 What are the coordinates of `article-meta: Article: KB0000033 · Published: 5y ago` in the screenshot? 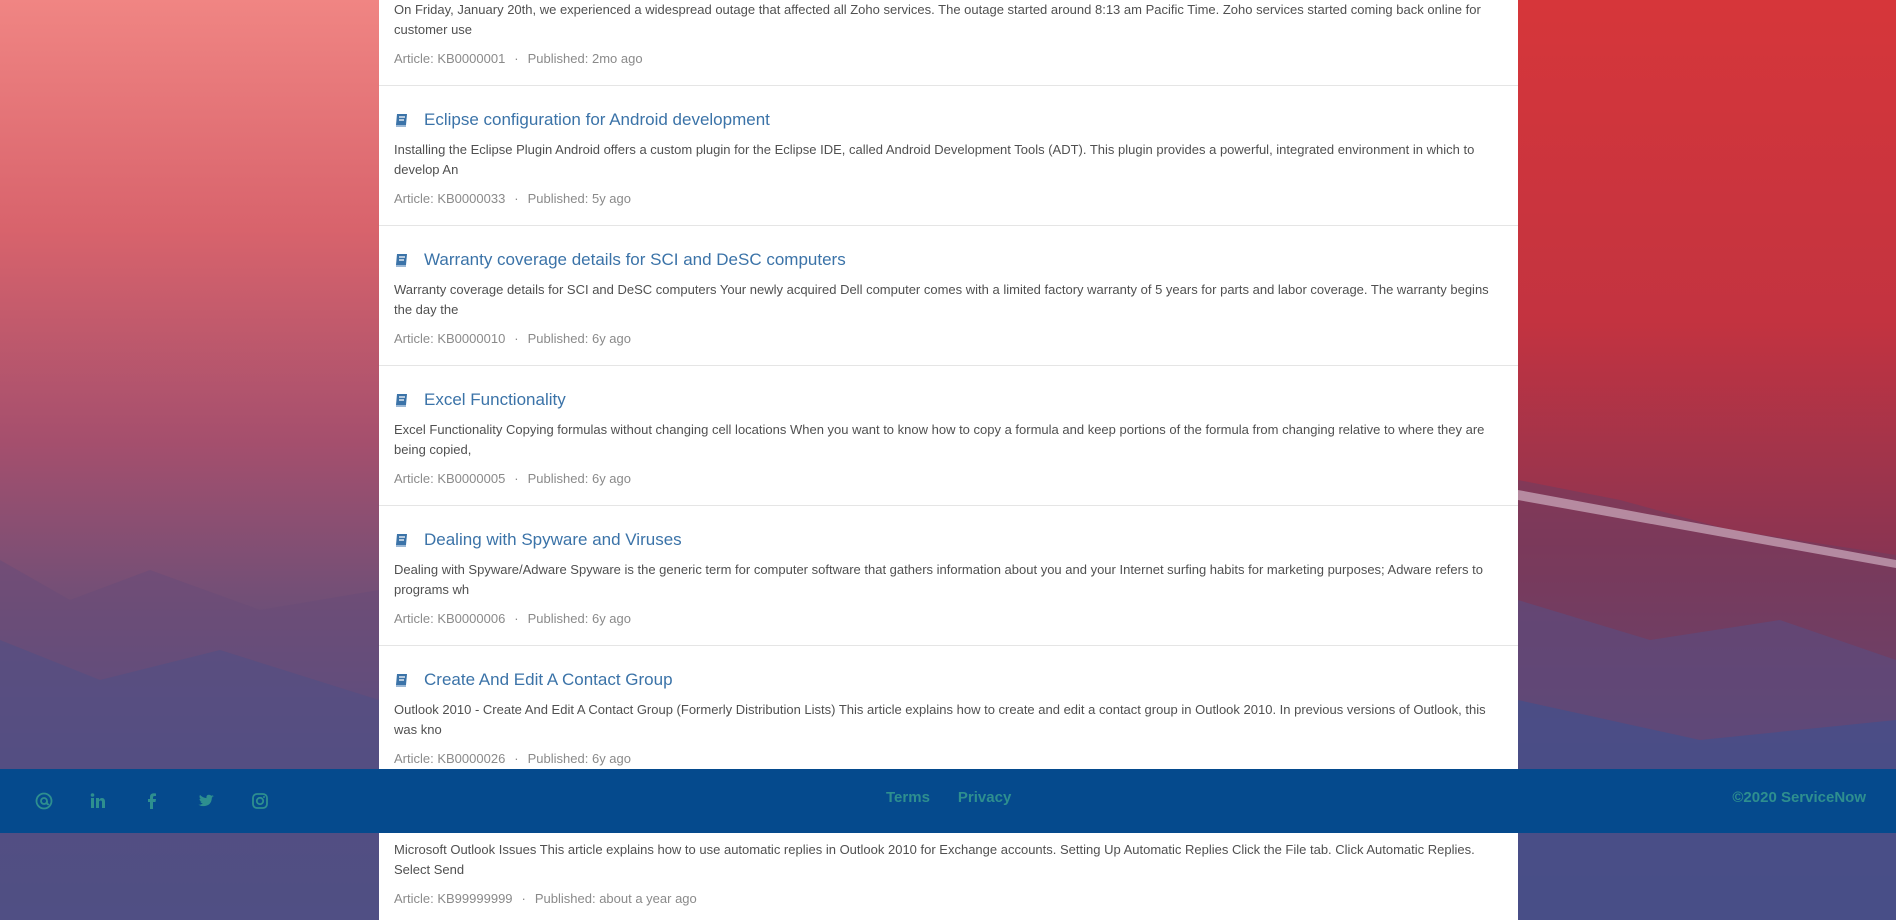 It's located at (512, 198).